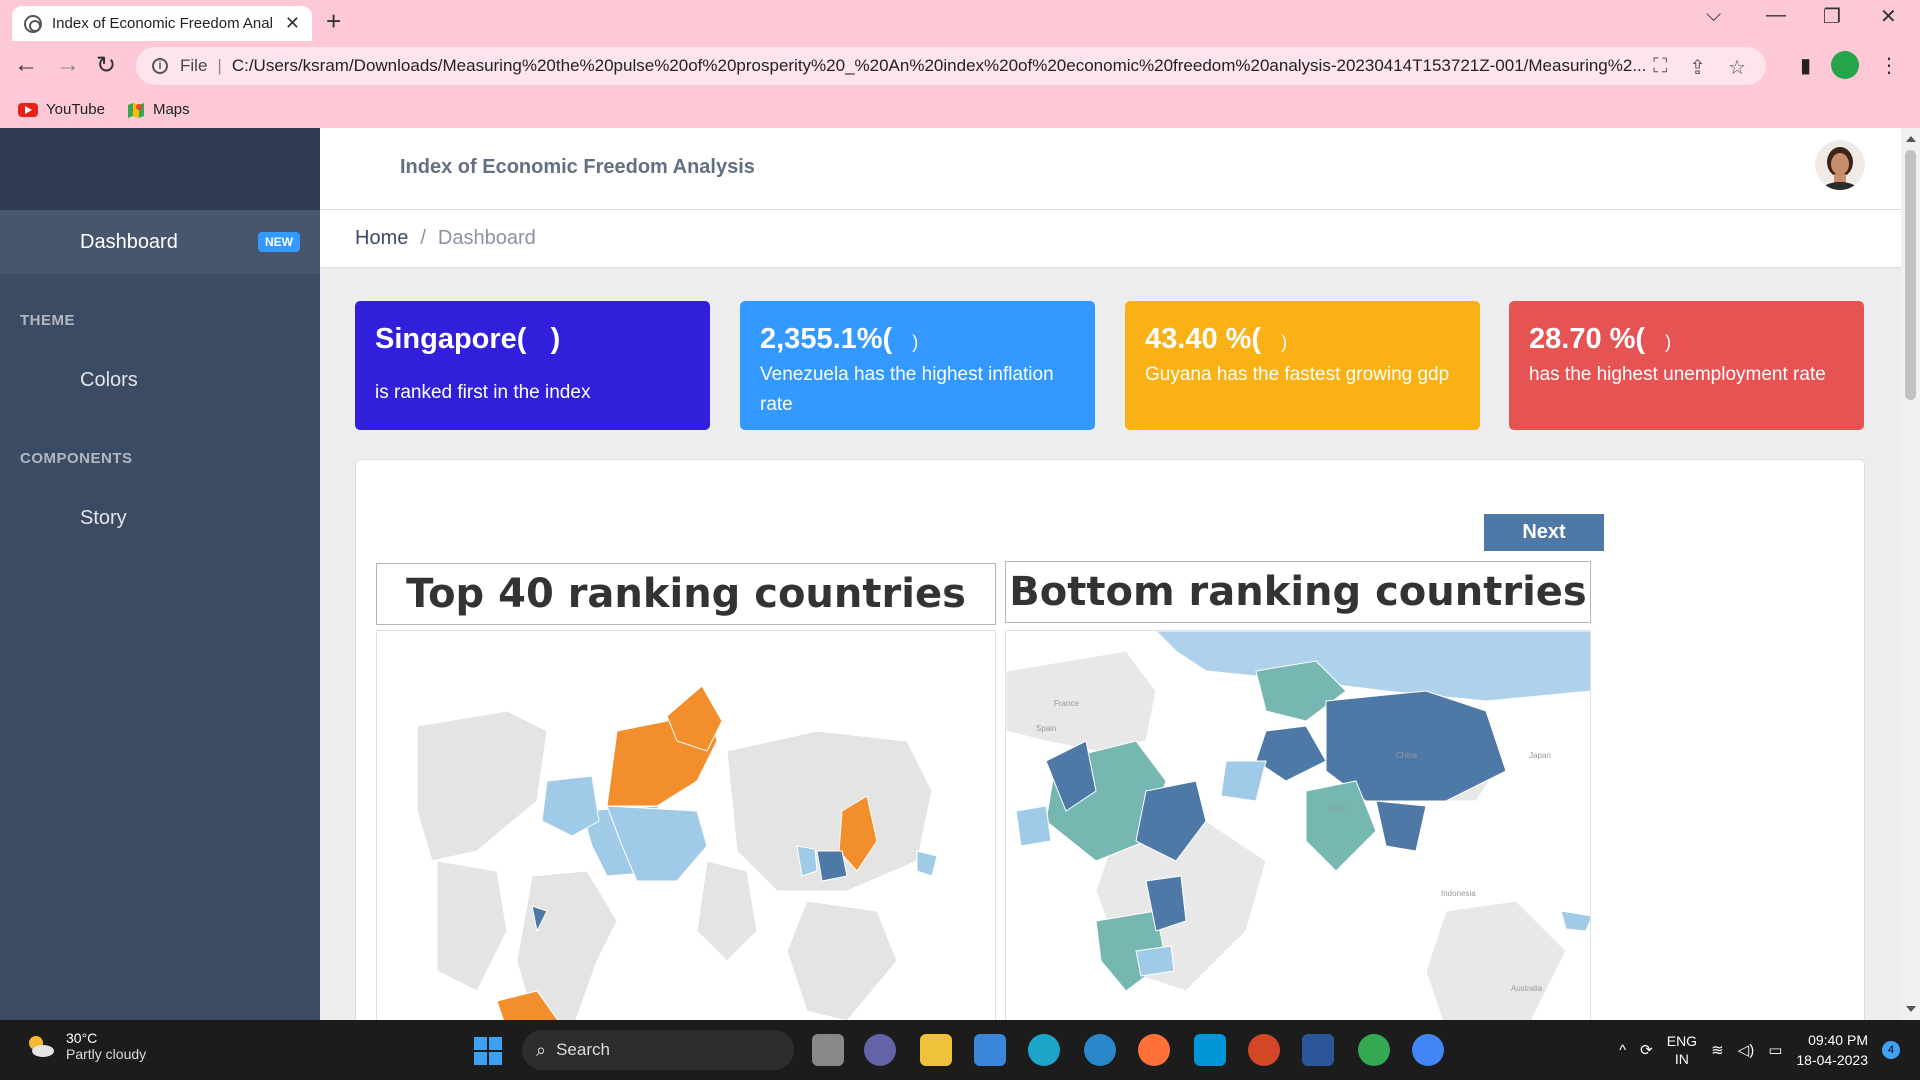 Image resolution: width=1920 pixels, height=1080 pixels. What do you see at coordinates (686, 594) in the screenshot?
I see `top-ranking-title: Top 40 ranking countries` at bounding box center [686, 594].